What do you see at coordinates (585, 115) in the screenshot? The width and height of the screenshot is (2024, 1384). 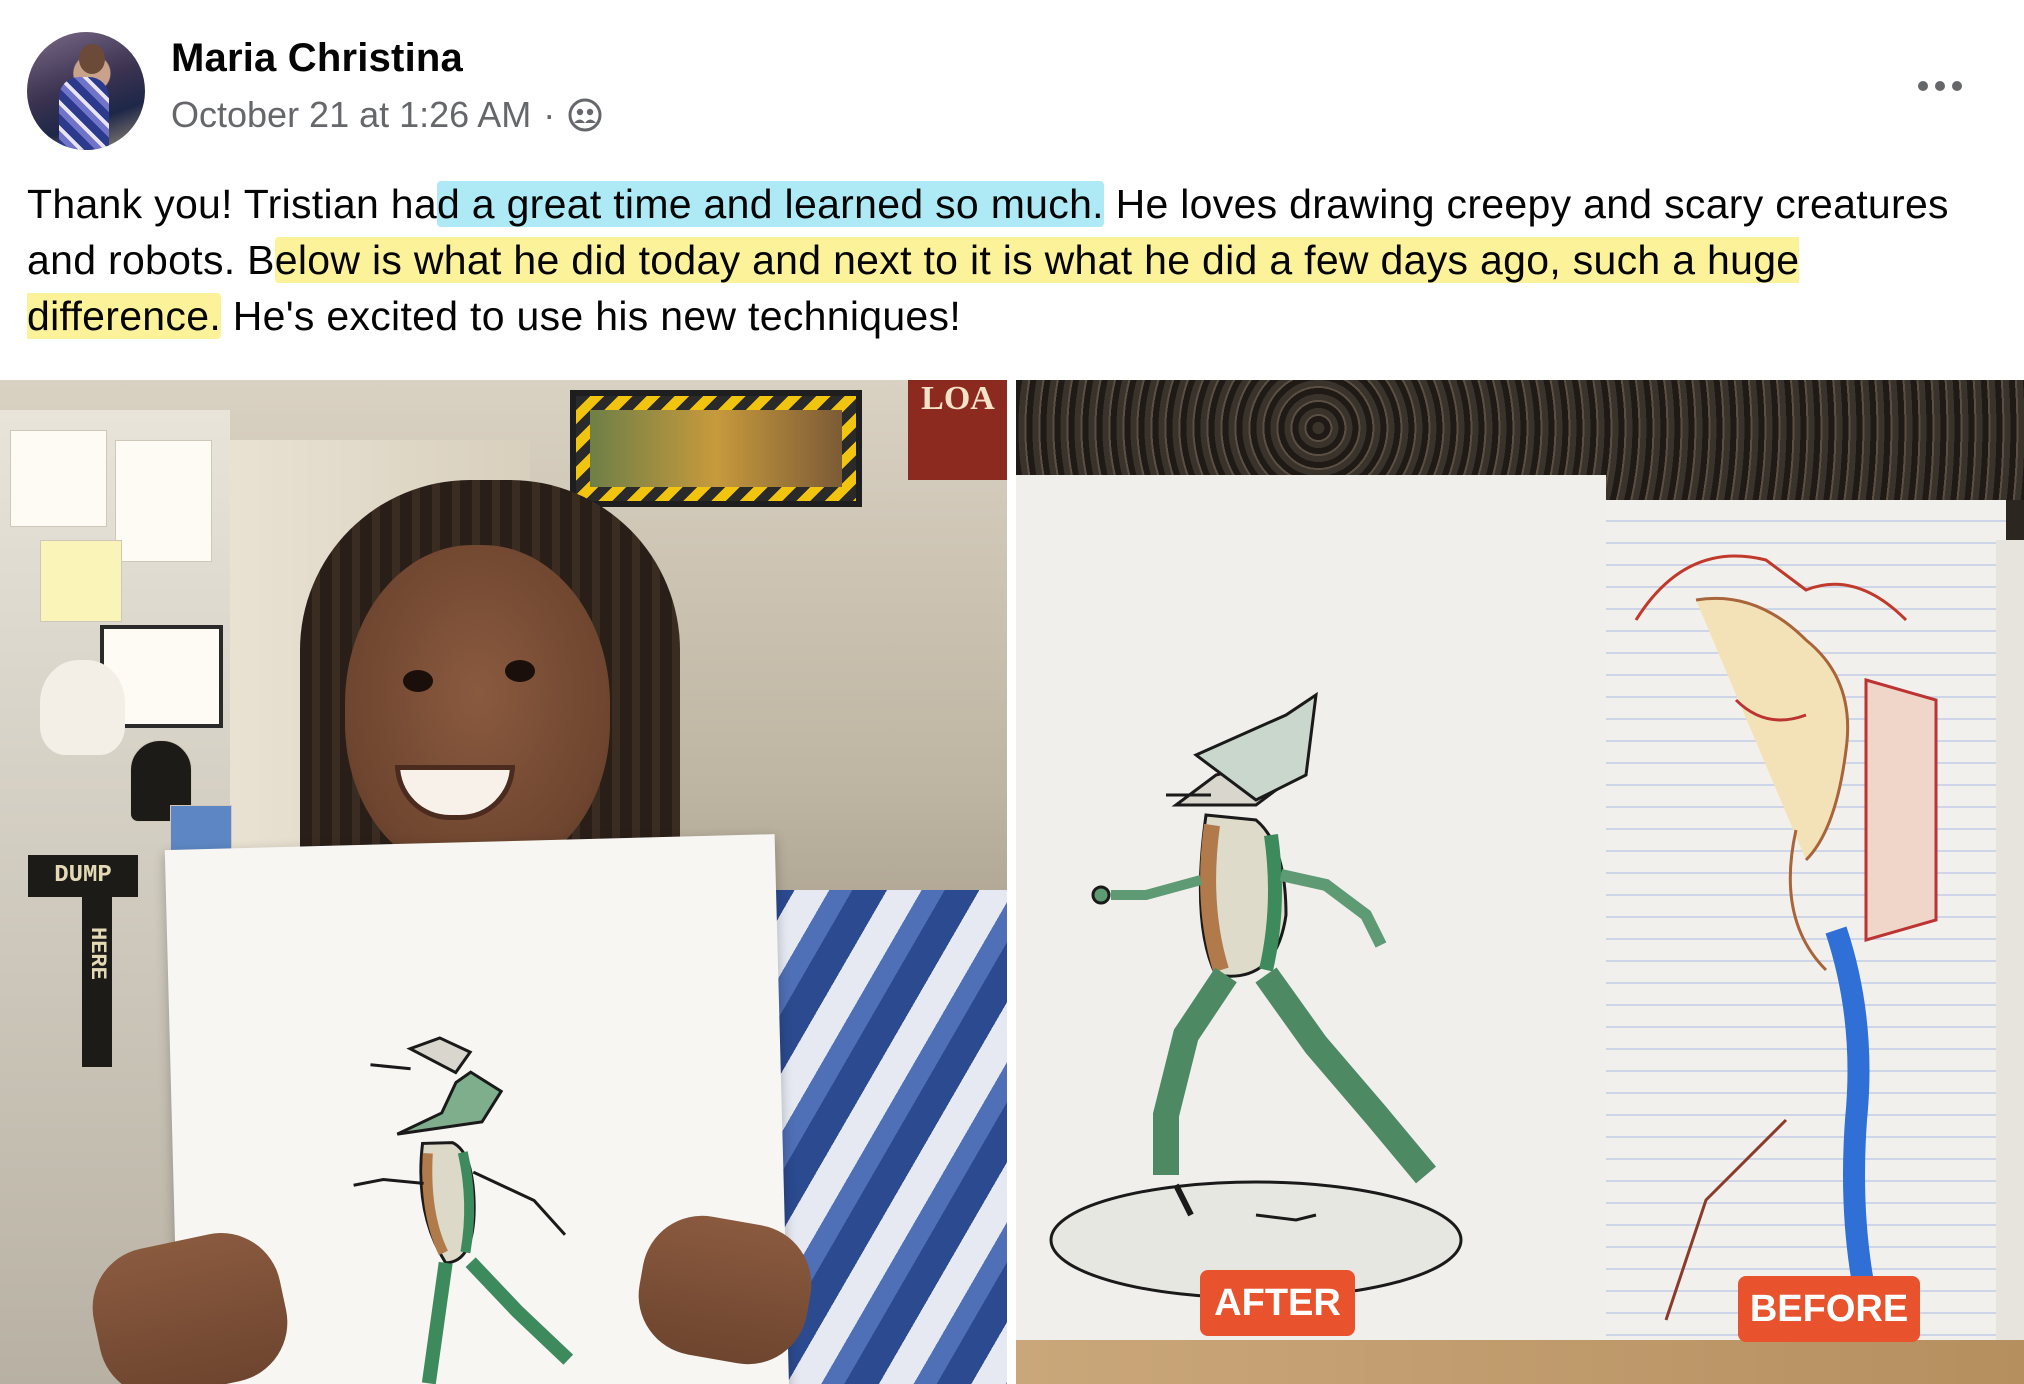 I see `friends-audience-icon` at bounding box center [585, 115].